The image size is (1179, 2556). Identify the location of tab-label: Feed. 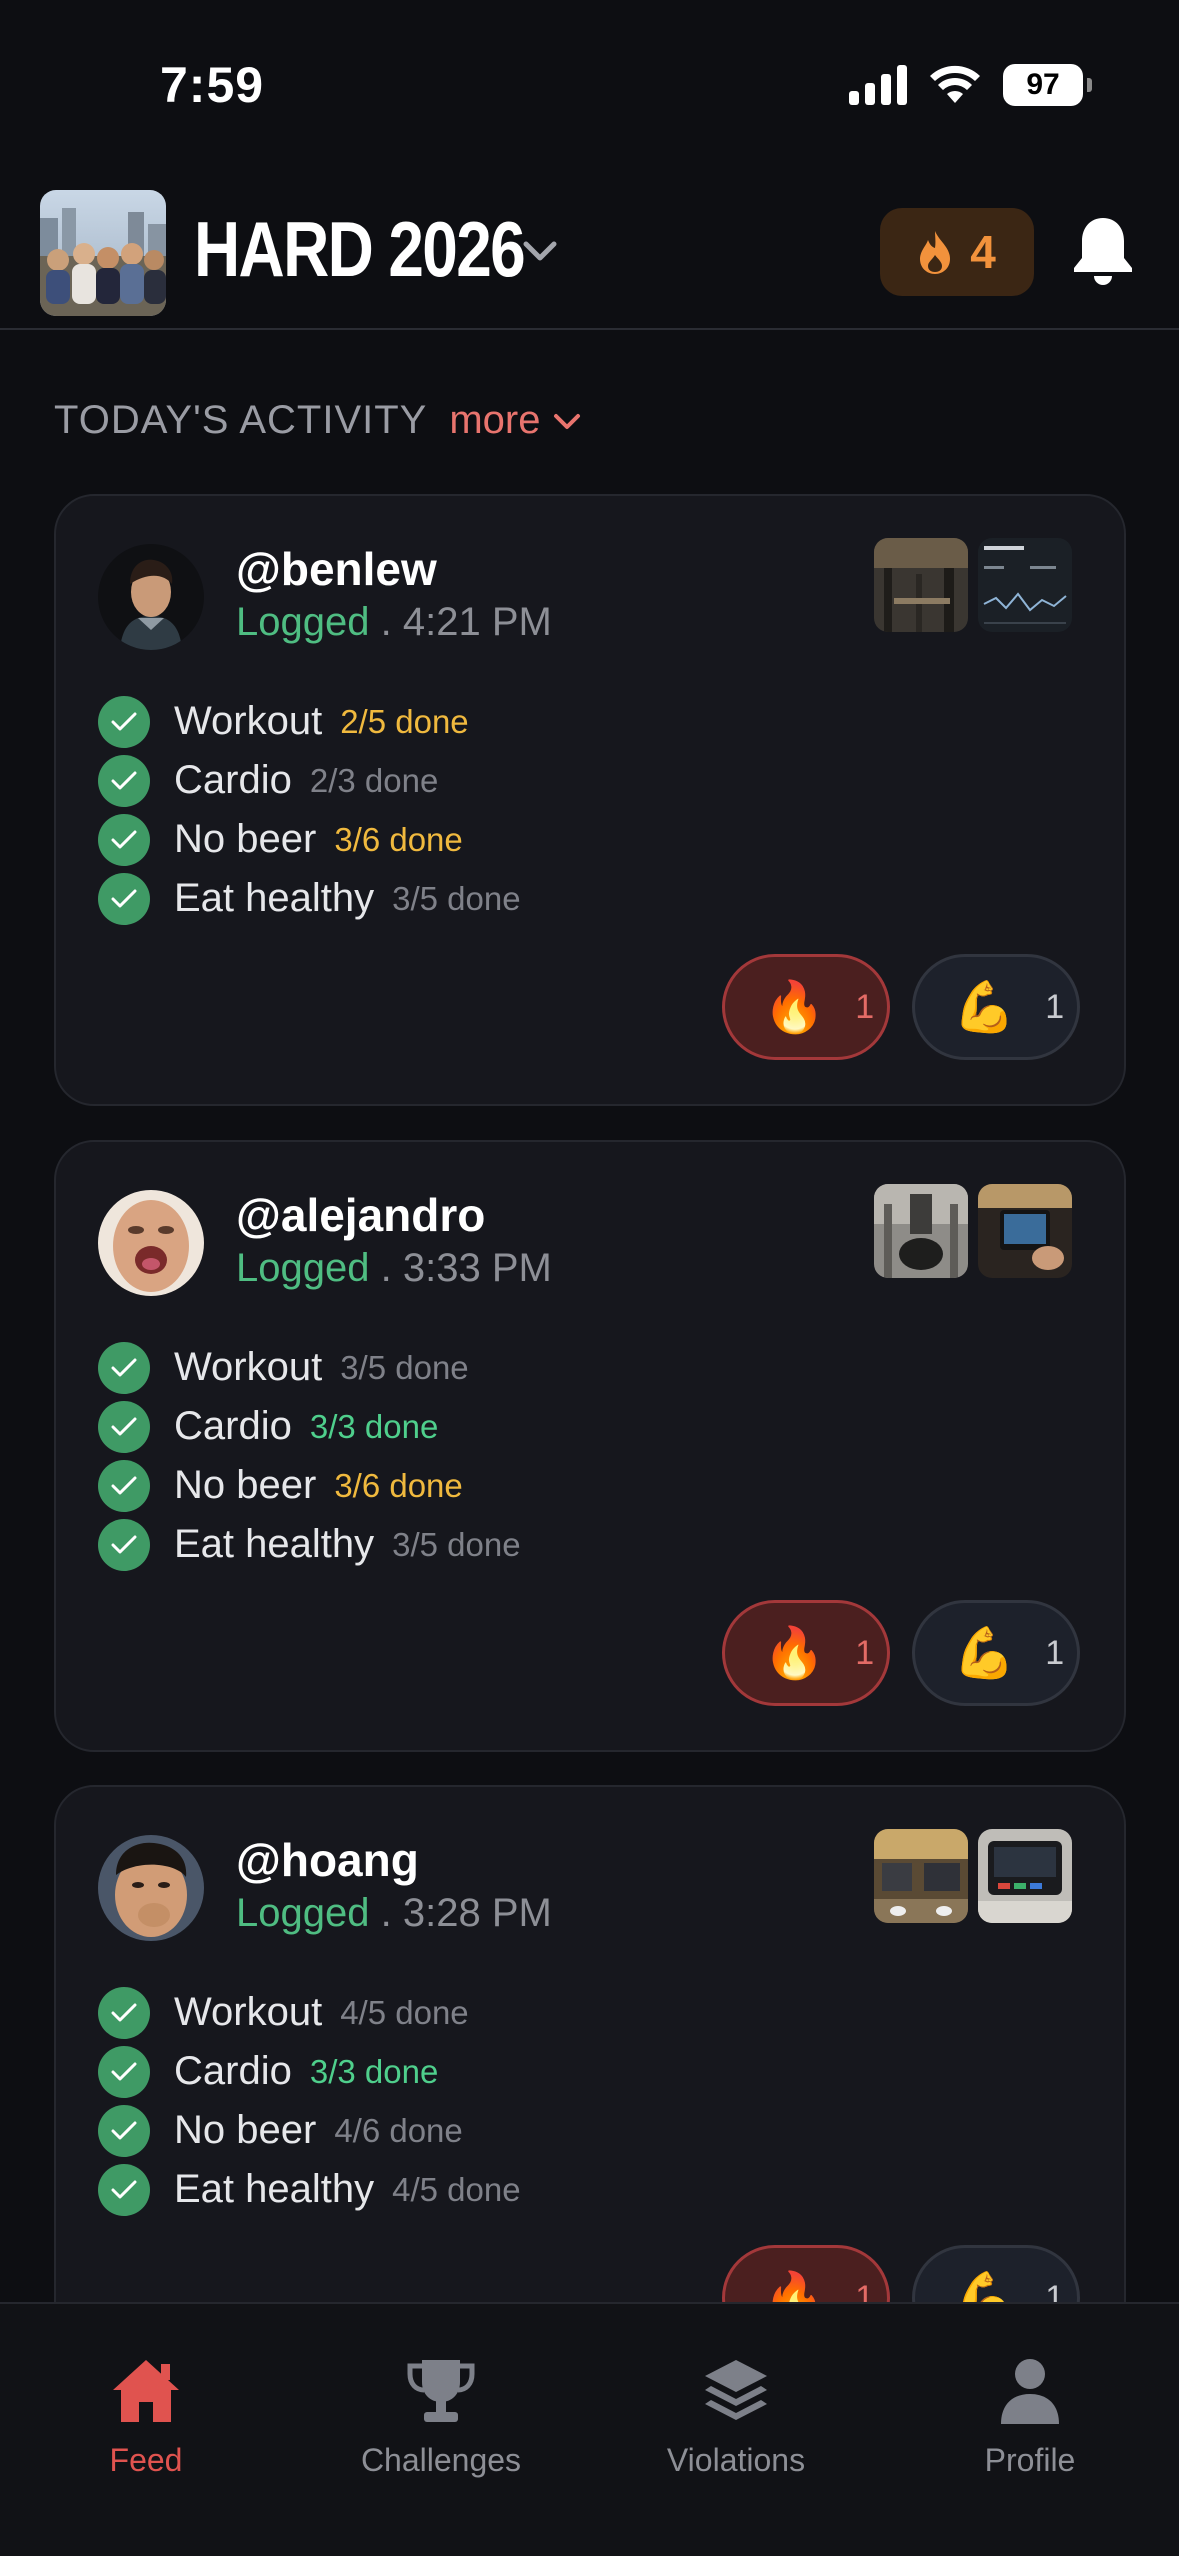
(146, 2460).